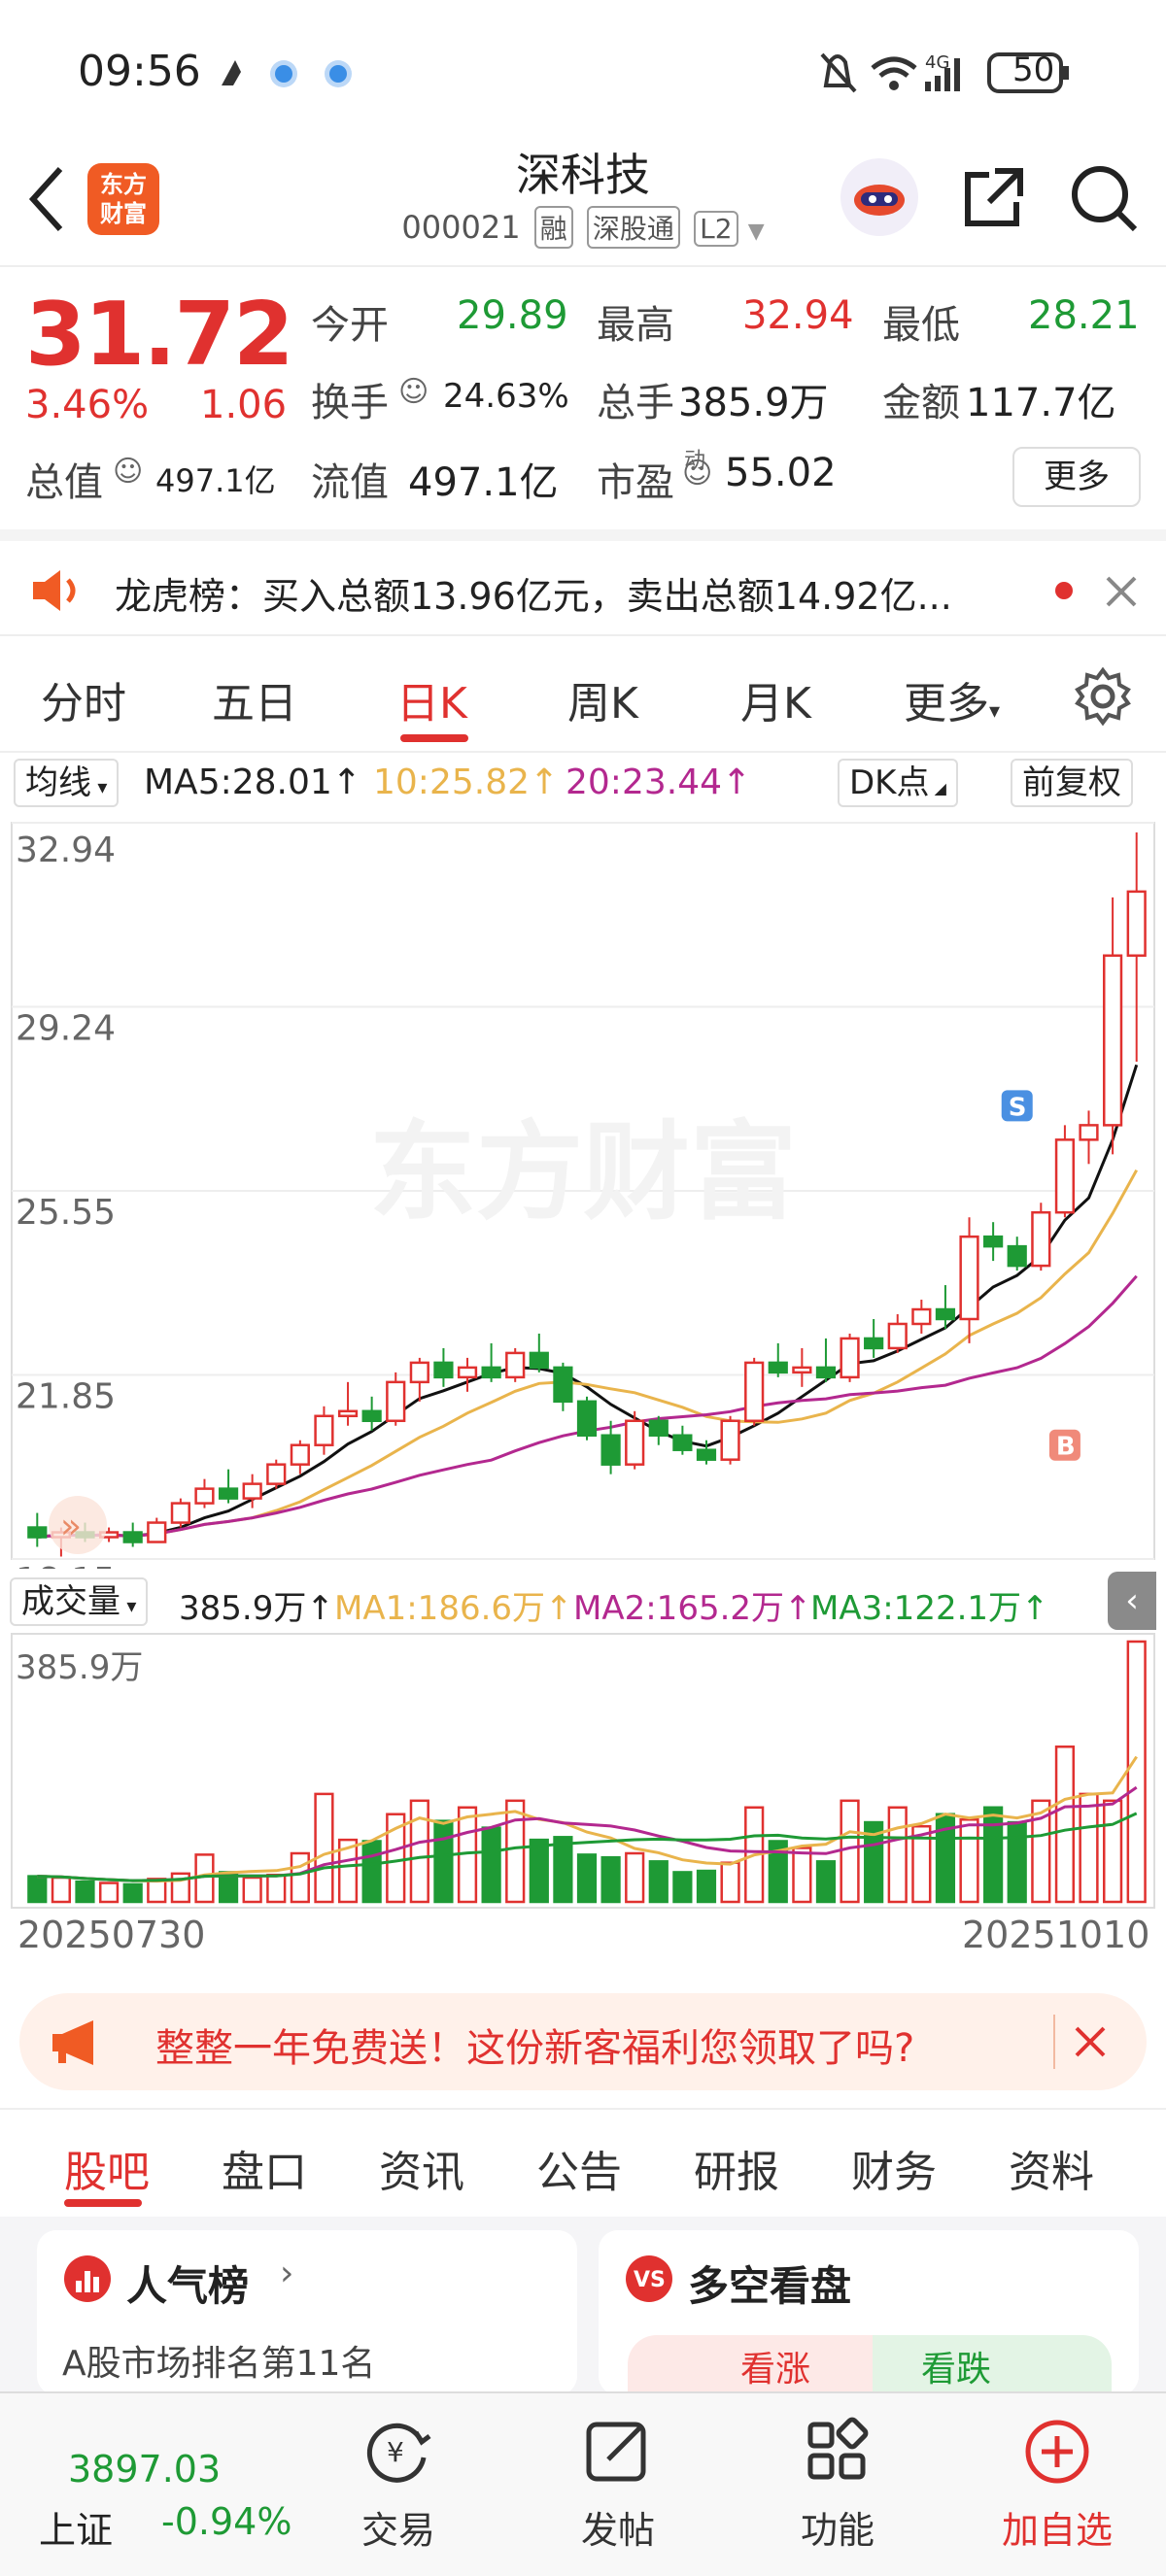  Describe the element at coordinates (535, 2048) in the screenshot. I see `promo-text: 整整一年免费送！这份新客福利您领取了吗?` at that location.